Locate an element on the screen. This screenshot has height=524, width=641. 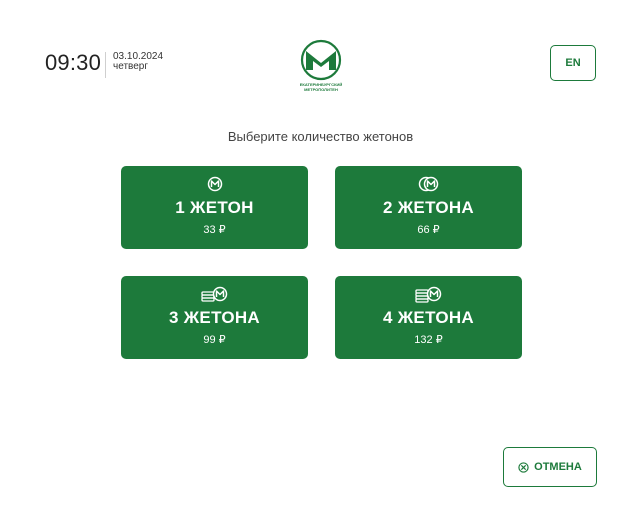
logo-text-line2: МЕТРОПОЛИТЕН is located at coordinates (321, 89).